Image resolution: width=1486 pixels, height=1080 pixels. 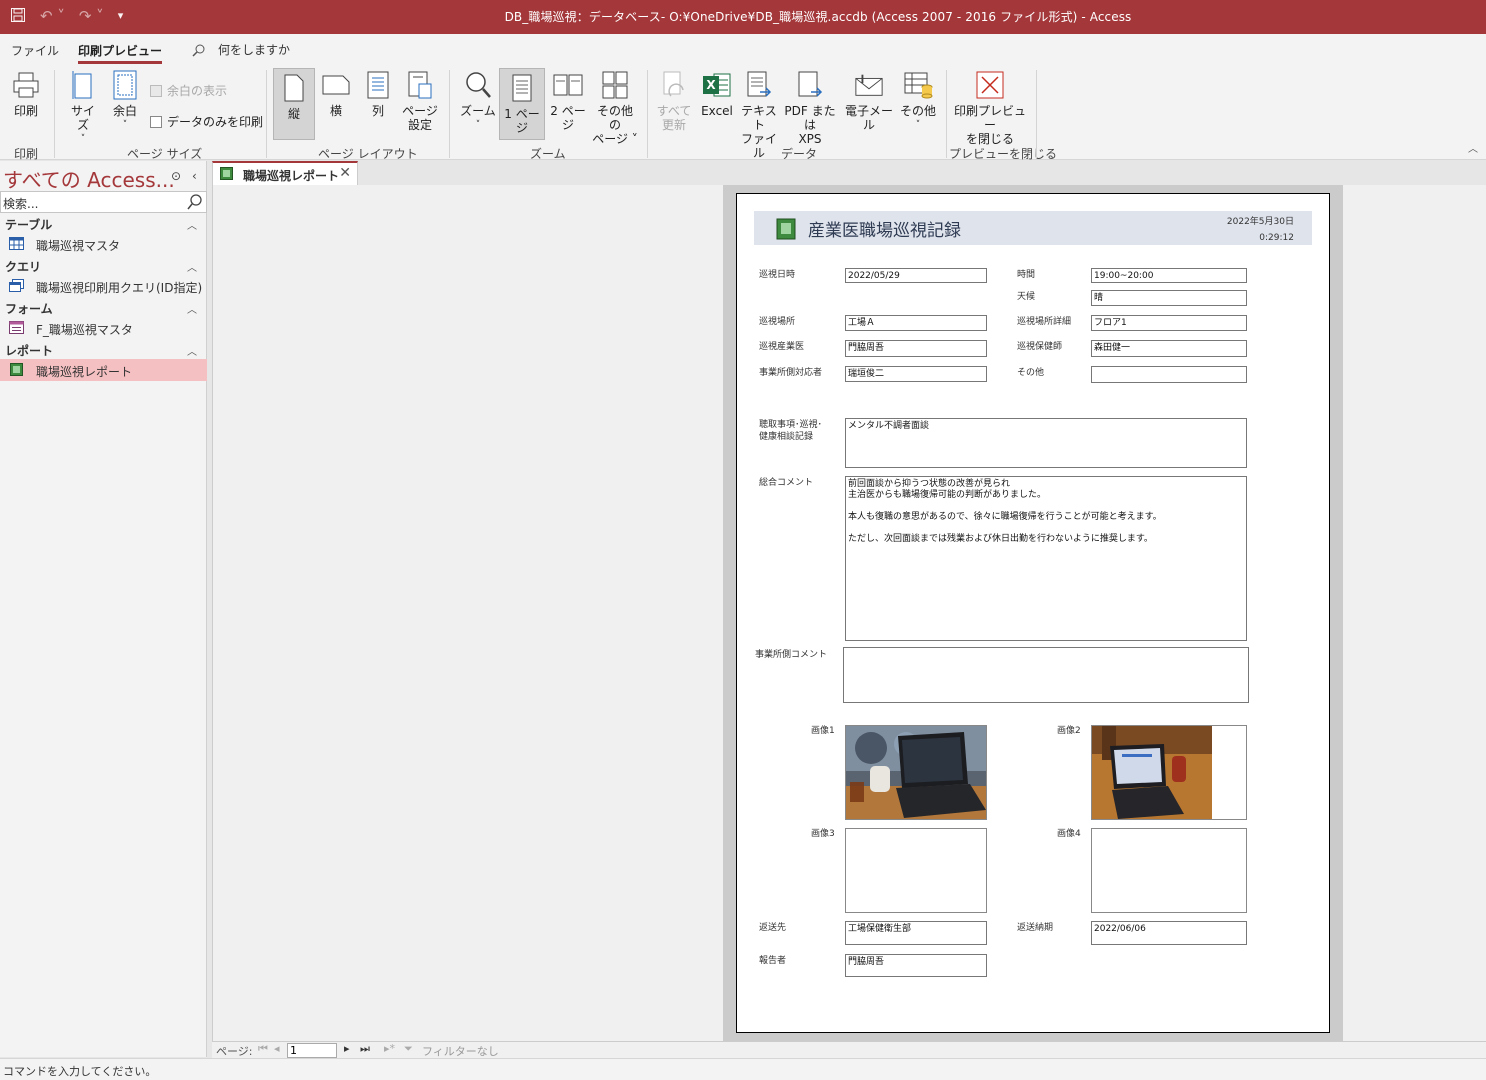 I want to click on zoom-button: ズーム ˅, so click(x=478, y=100).